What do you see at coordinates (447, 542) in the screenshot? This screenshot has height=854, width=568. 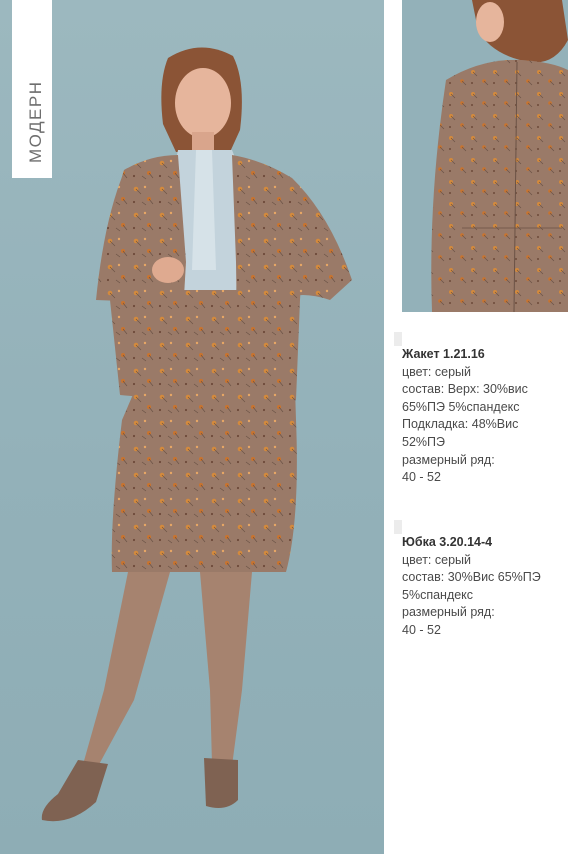 I see `product-title: Юбка 3.20.14-4` at bounding box center [447, 542].